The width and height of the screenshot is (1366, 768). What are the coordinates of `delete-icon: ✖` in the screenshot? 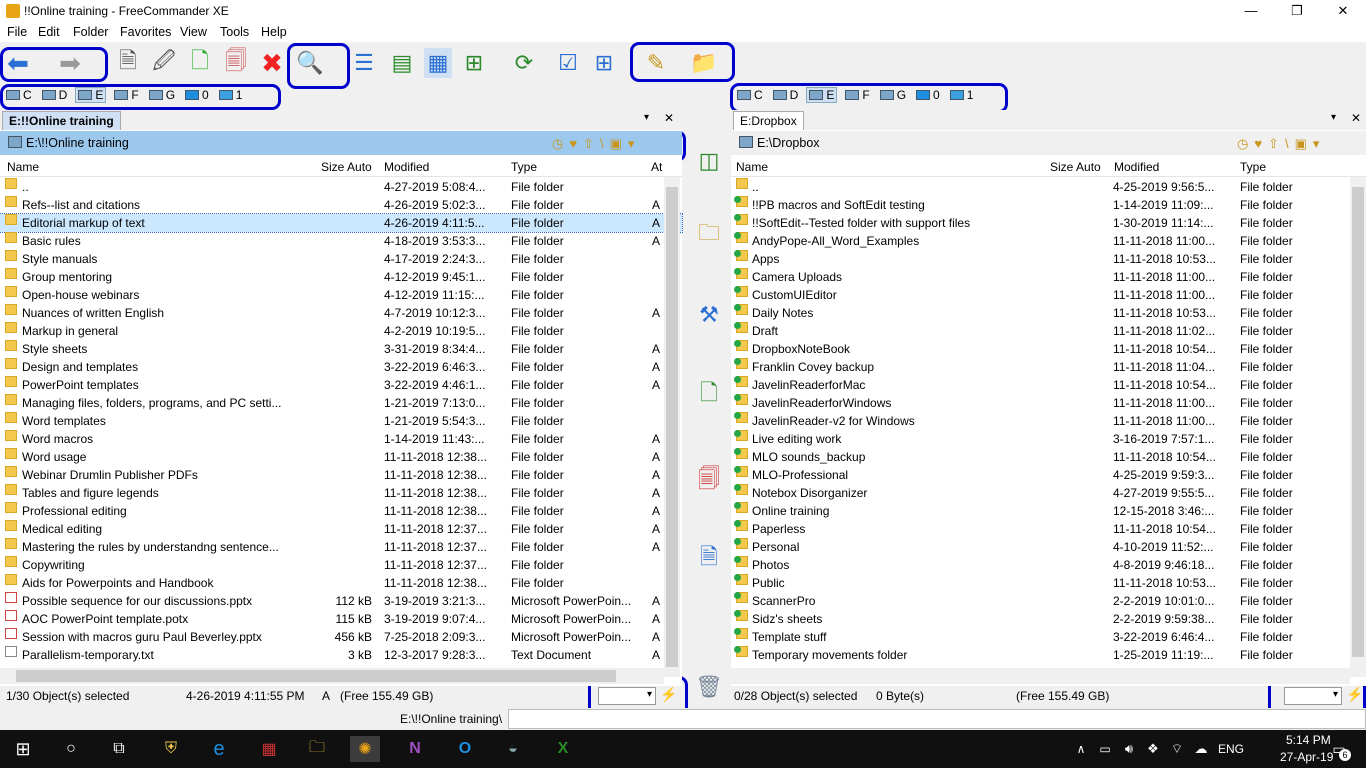 It's located at (272, 63).